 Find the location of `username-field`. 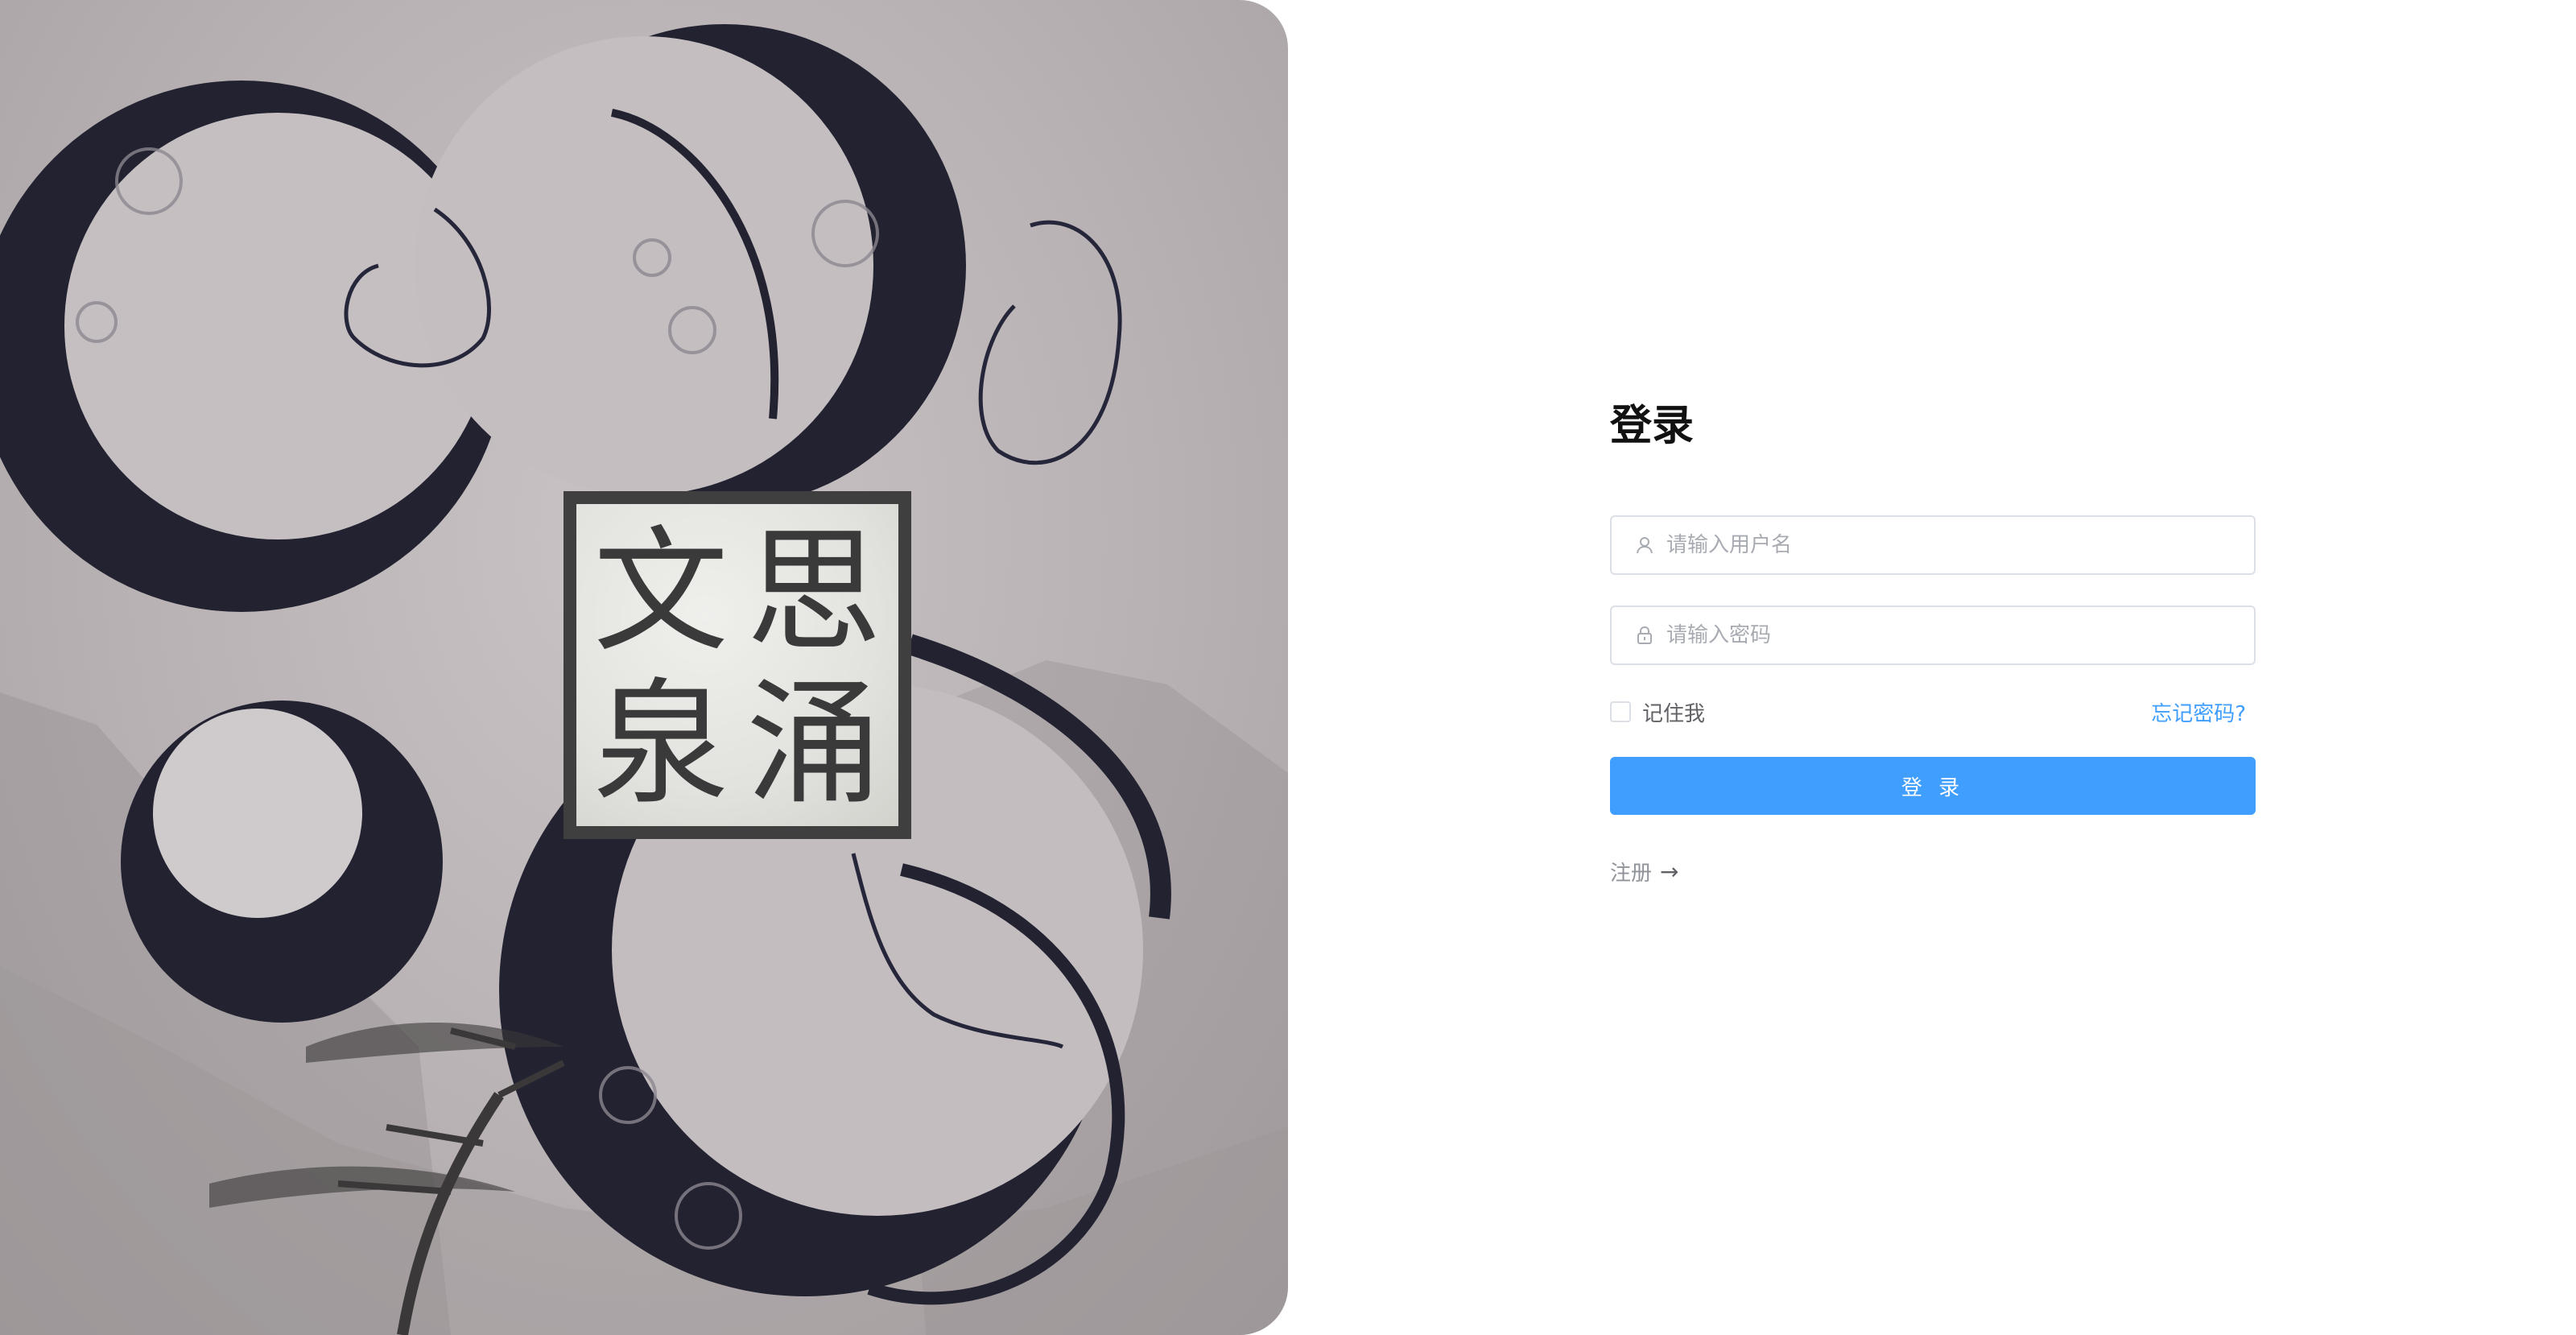

username-field is located at coordinates (1933, 545).